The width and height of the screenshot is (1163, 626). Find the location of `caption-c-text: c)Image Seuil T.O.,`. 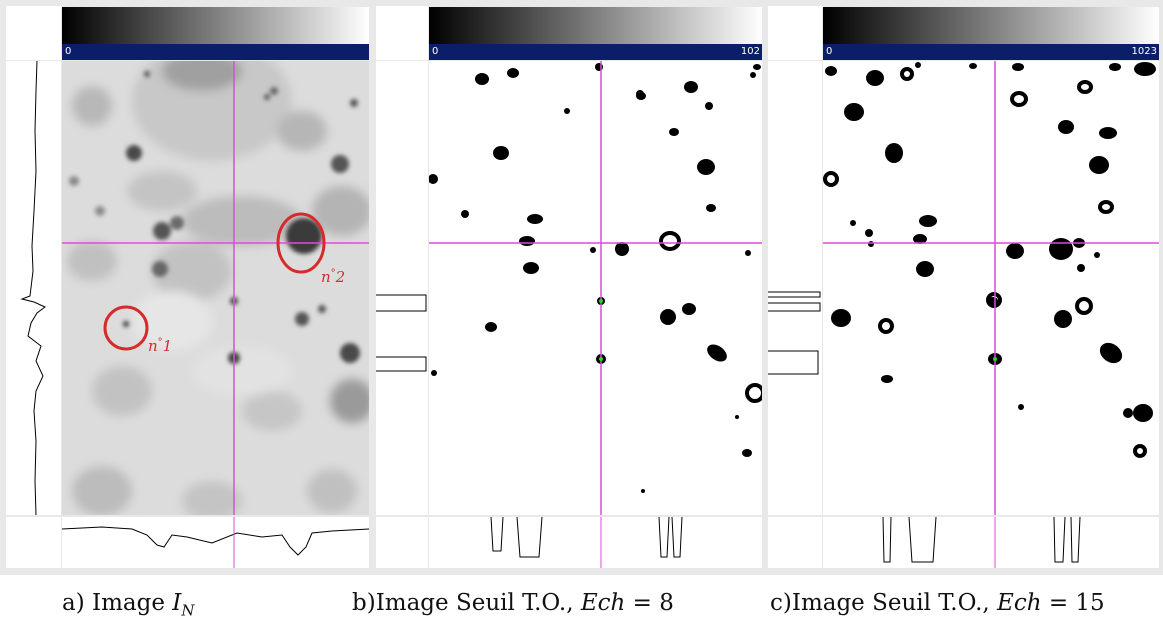

caption-c-text: c)Image Seuil T.O., is located at coordinates (884, 603).